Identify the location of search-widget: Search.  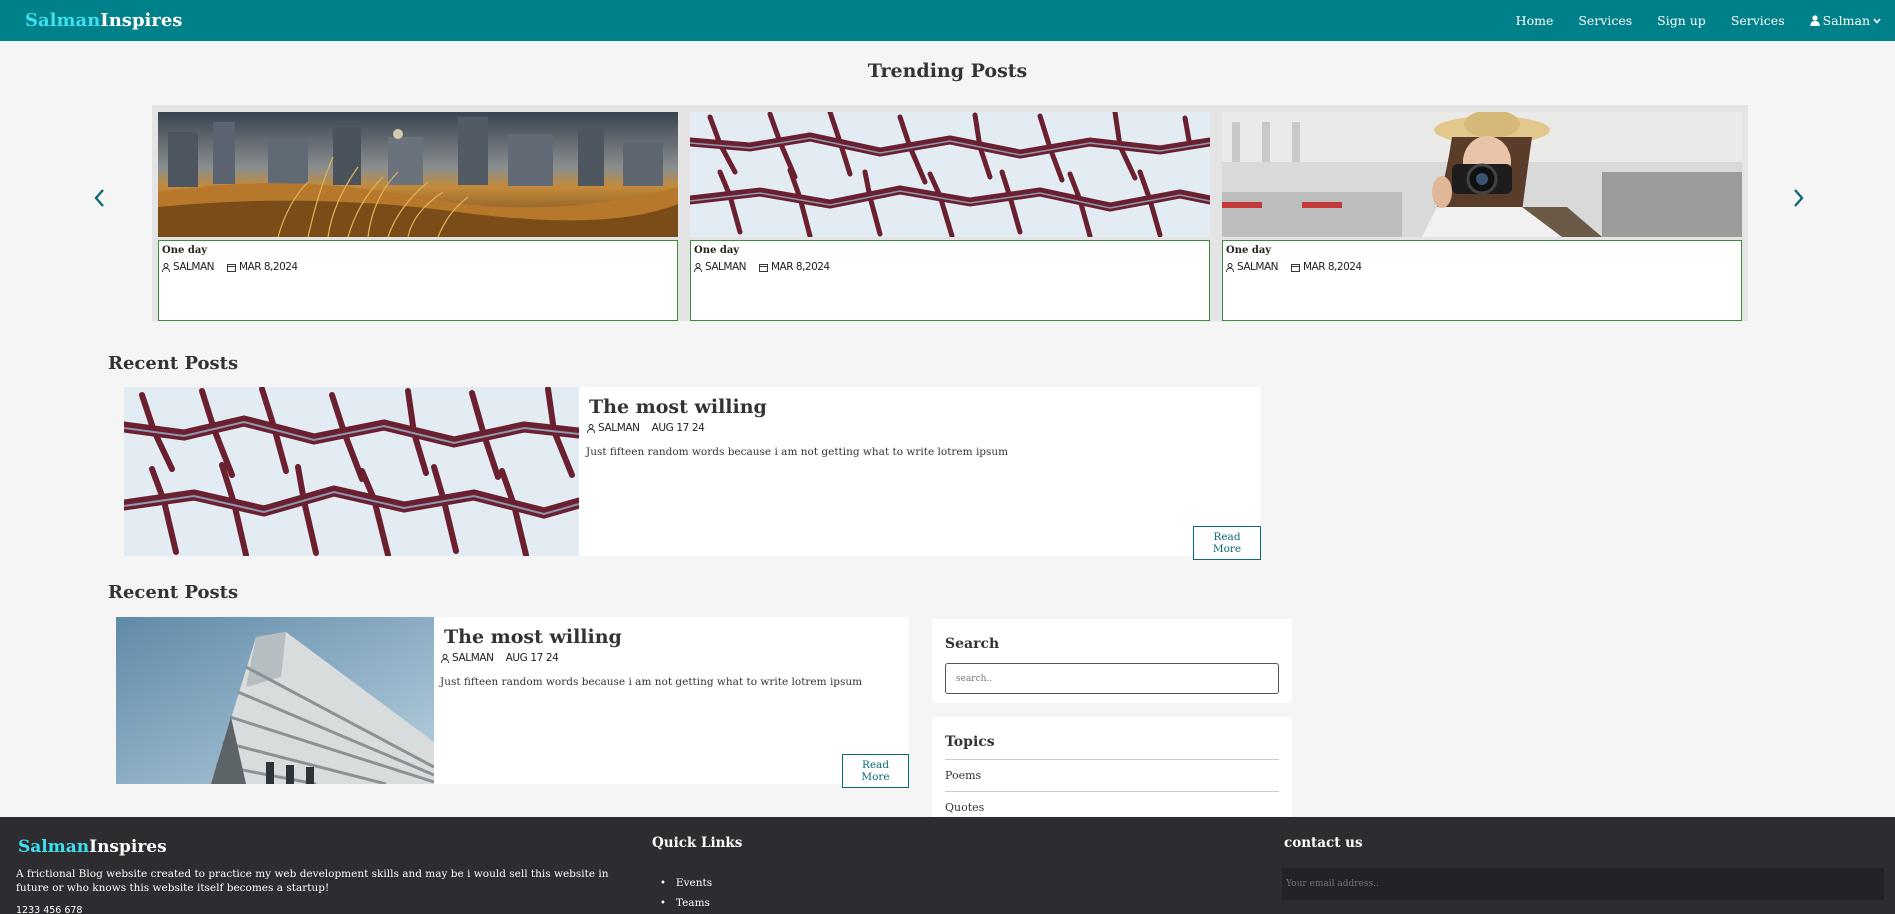
(1112, 661).